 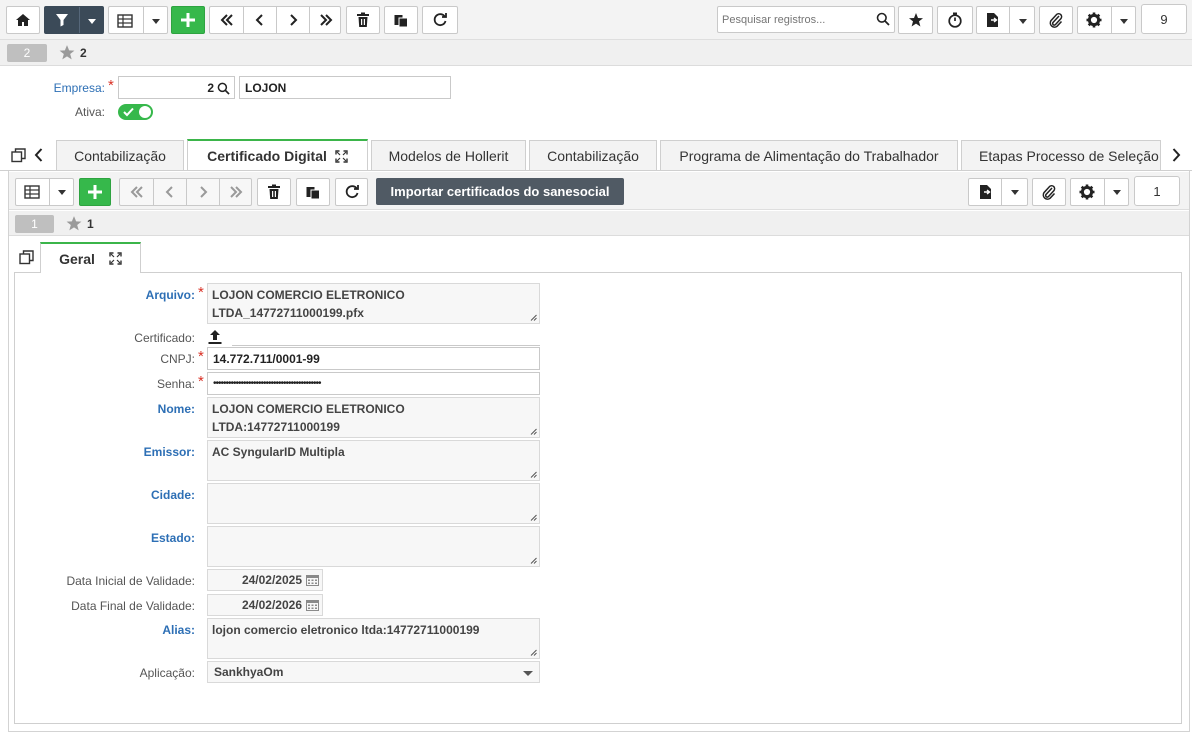 I want to click on search-input, so click(x=797, y=20).